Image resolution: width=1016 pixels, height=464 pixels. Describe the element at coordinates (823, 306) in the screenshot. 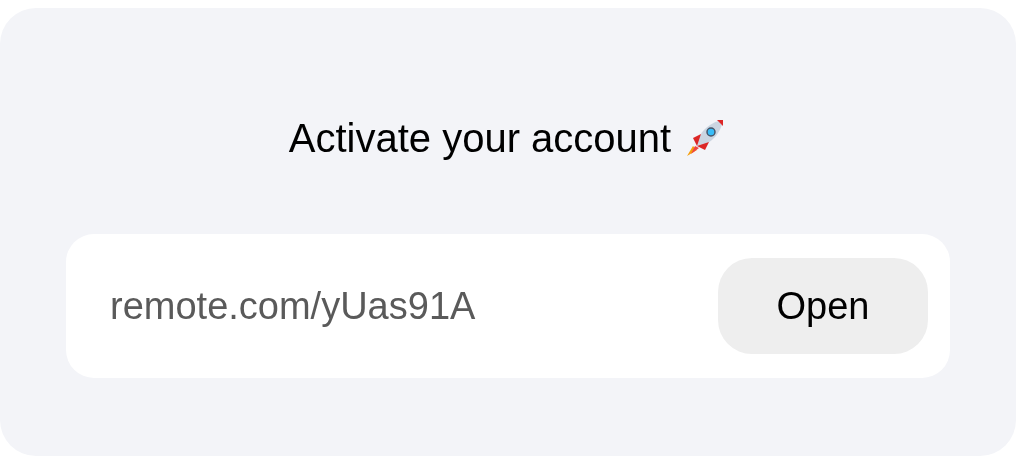

I see `open-button: Open` at that location.